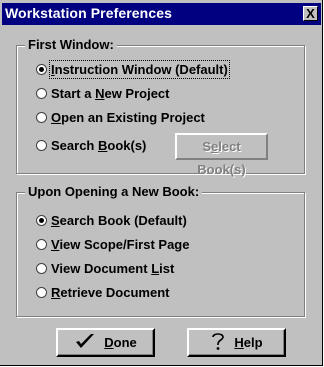 Image resolution: width=324 pixels, height=367 pixels. I want to click on question-mark-icon, so click(218, 342).